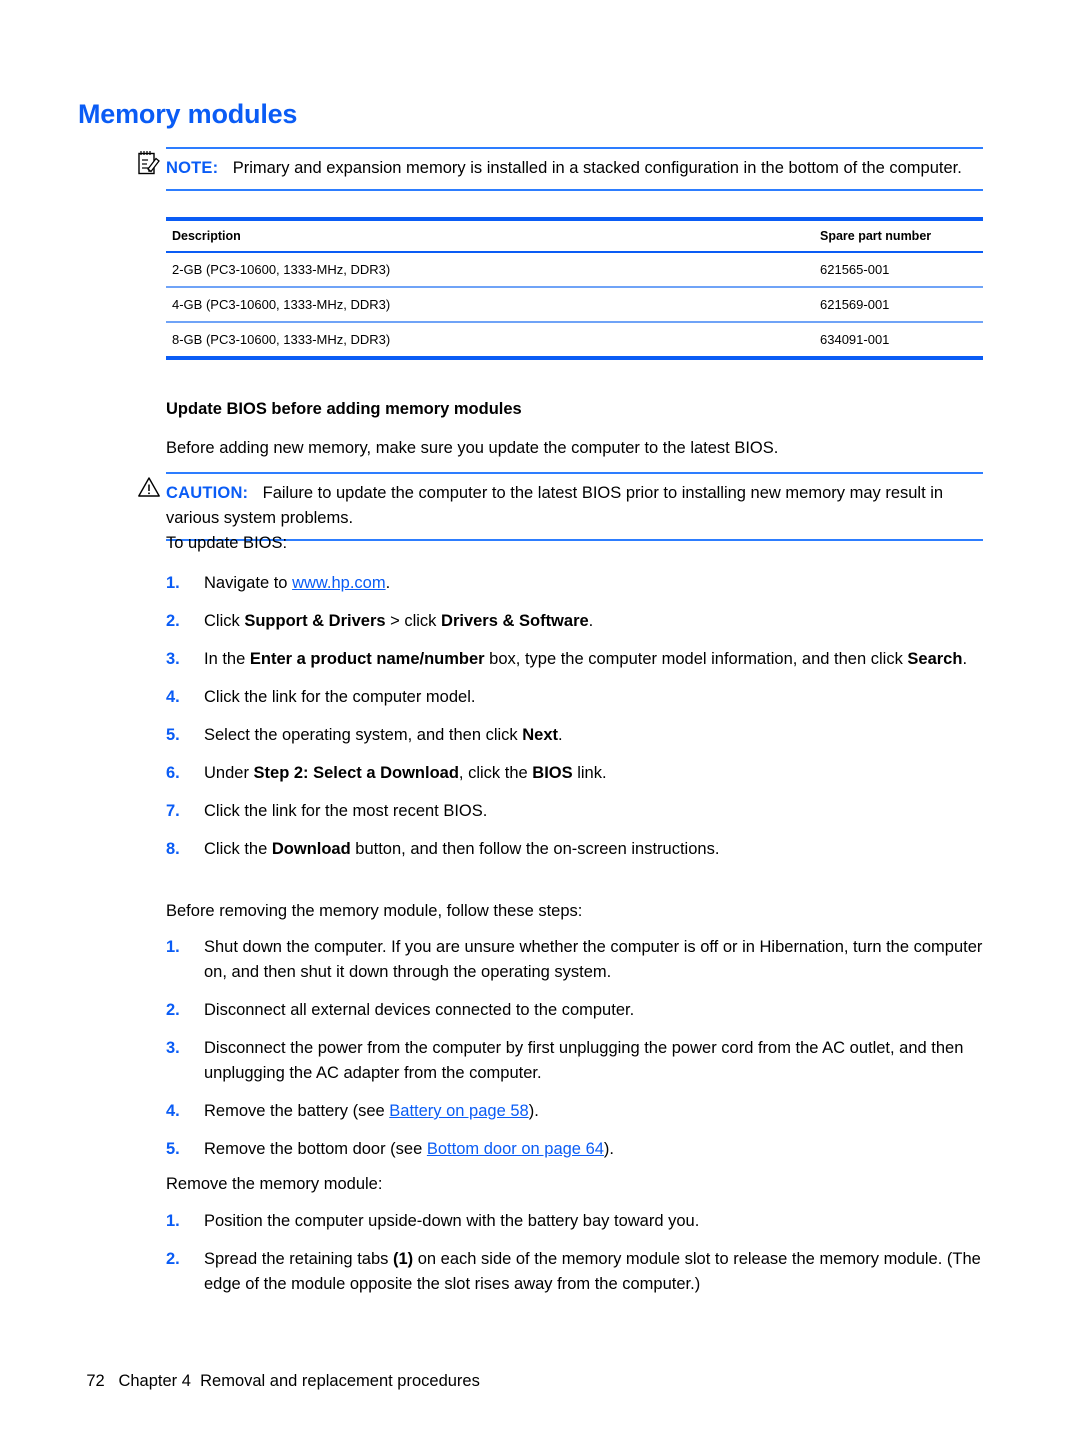 This screenshot has height=1437, width=1080. What do you see at coordinates (112, 1381) in the screenshot?
I see `footer-gap` at bounding box center [112, 1381].